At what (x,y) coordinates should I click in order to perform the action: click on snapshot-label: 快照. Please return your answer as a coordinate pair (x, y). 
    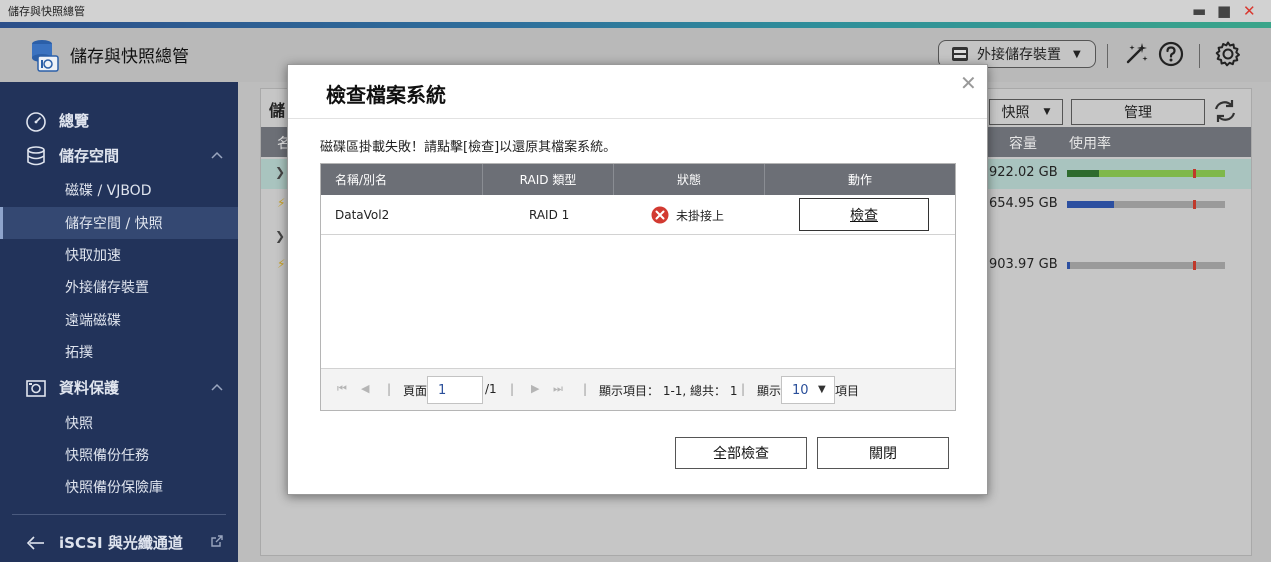
    Looking at the image, I should click on (1015, 113).